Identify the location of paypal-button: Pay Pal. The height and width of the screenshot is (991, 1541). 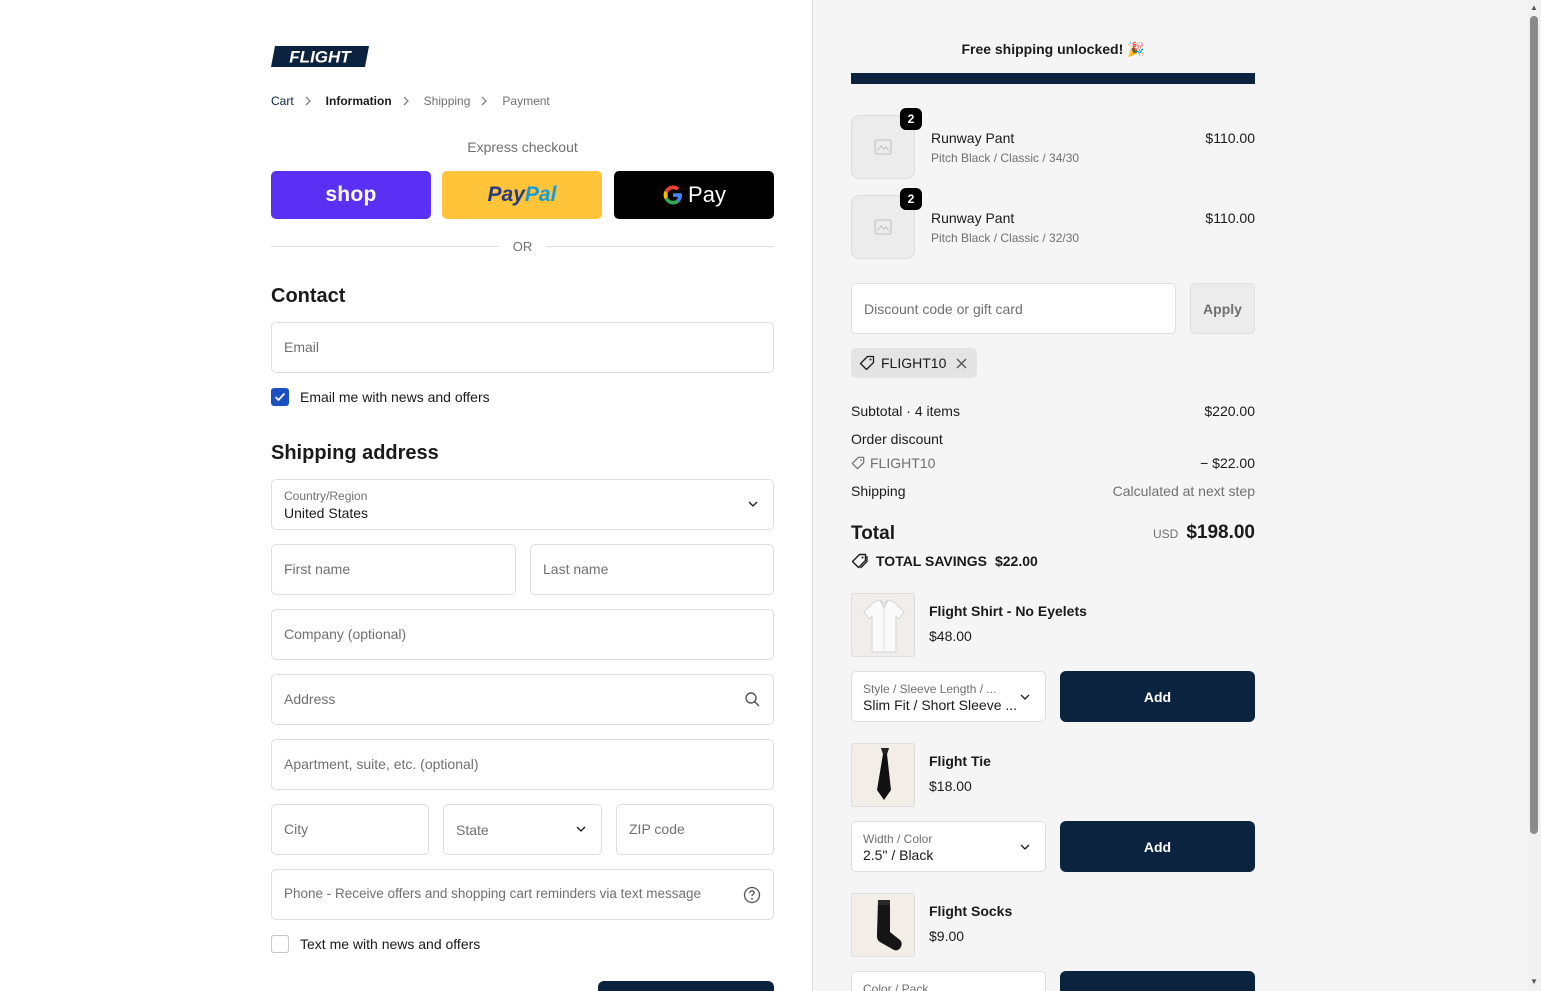
(522, 195).